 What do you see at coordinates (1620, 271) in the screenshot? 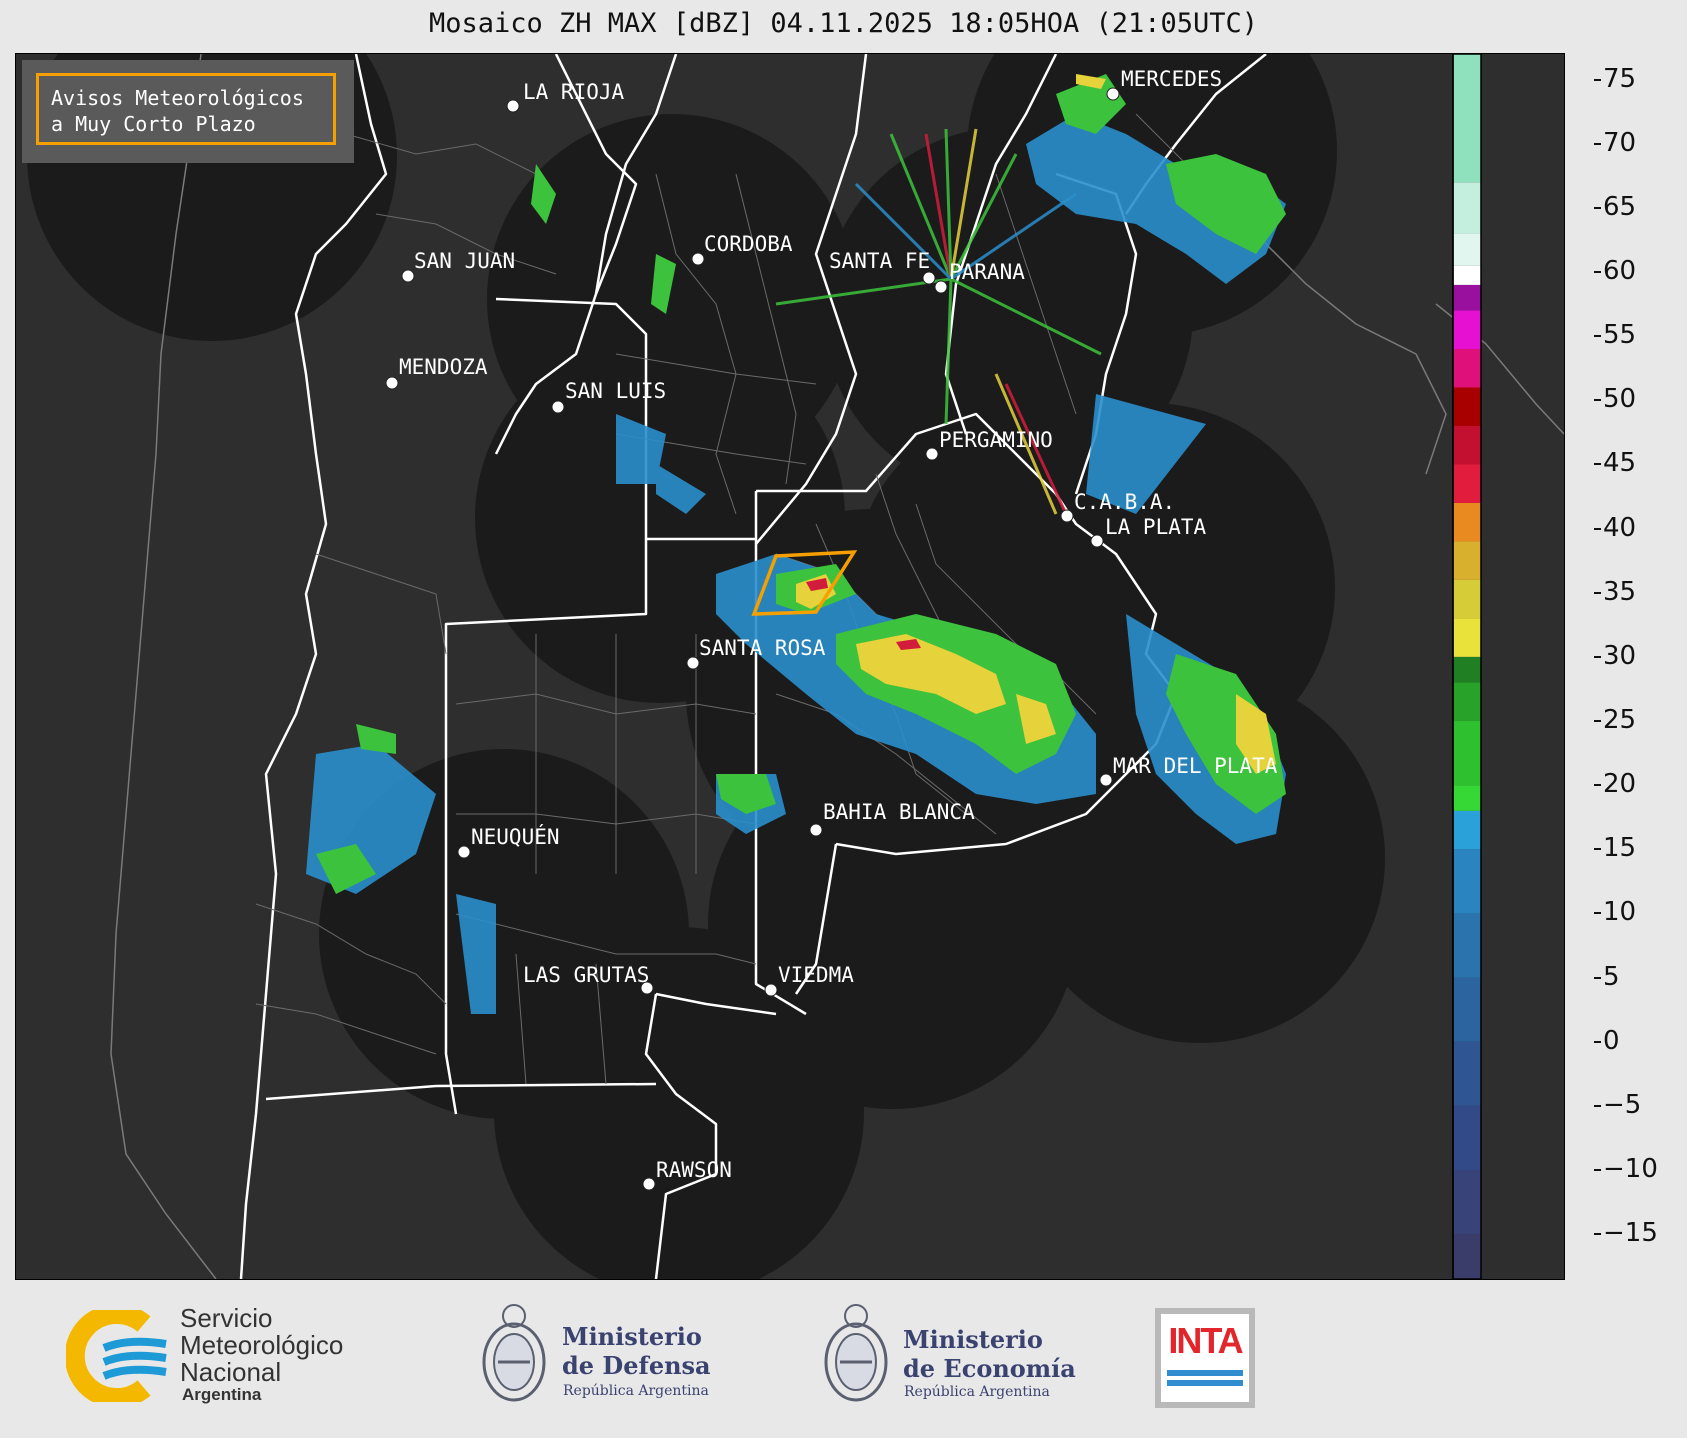
I see `colorbar-tick-label: 60` at bounding box center [1620, 271].